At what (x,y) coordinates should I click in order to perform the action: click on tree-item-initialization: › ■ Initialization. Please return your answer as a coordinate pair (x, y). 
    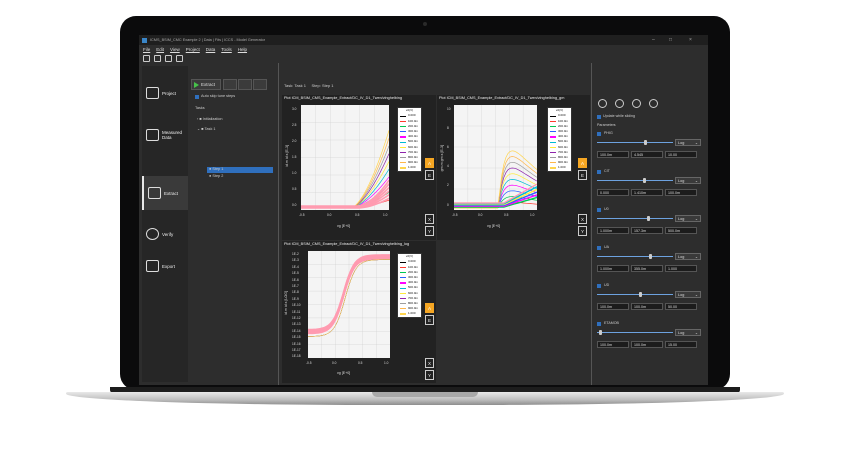
    Looking at the image, I should click on (210, 119).